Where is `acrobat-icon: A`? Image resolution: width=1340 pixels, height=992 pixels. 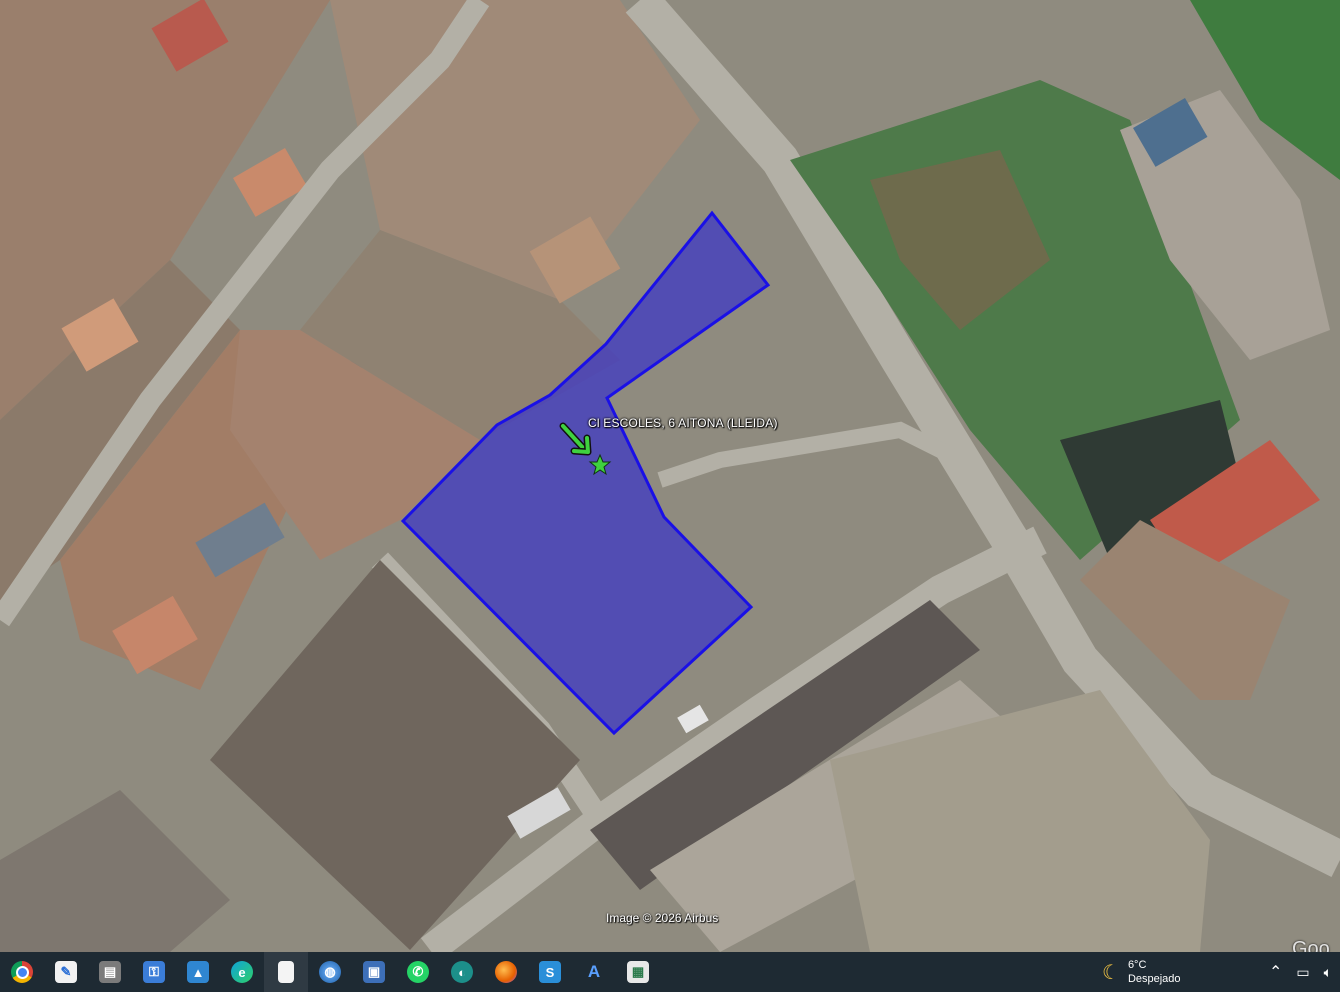
acrobat-icon: A is located at coordinates (594, 972).